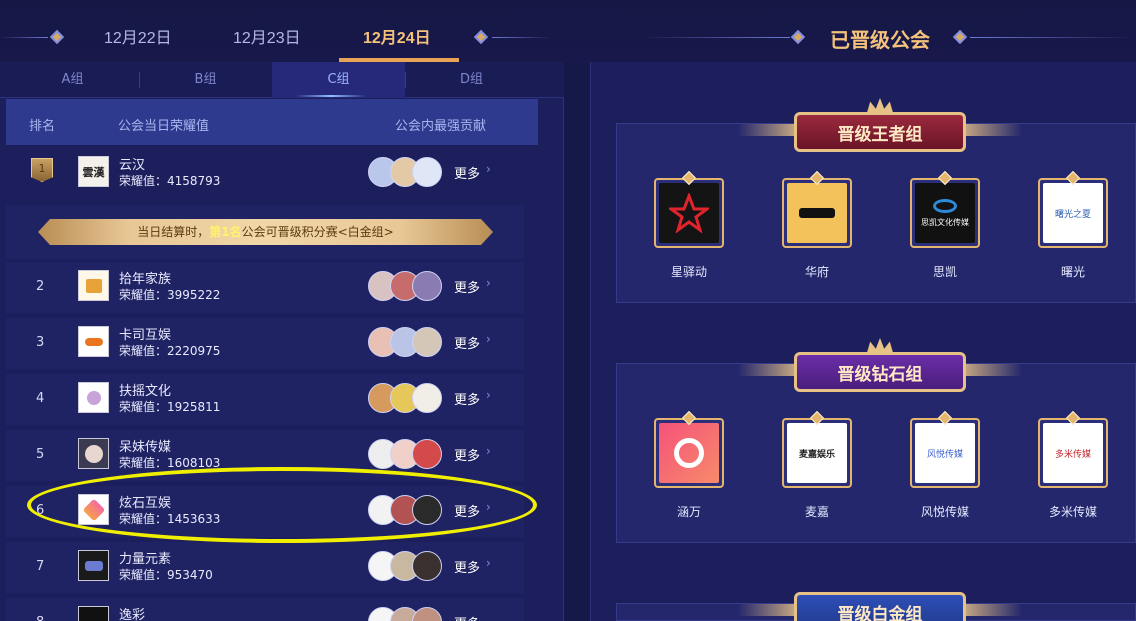 The width and height of the screenshot is (1136, 621). I want to click on tab-group-a: A组, so click(72, 80).